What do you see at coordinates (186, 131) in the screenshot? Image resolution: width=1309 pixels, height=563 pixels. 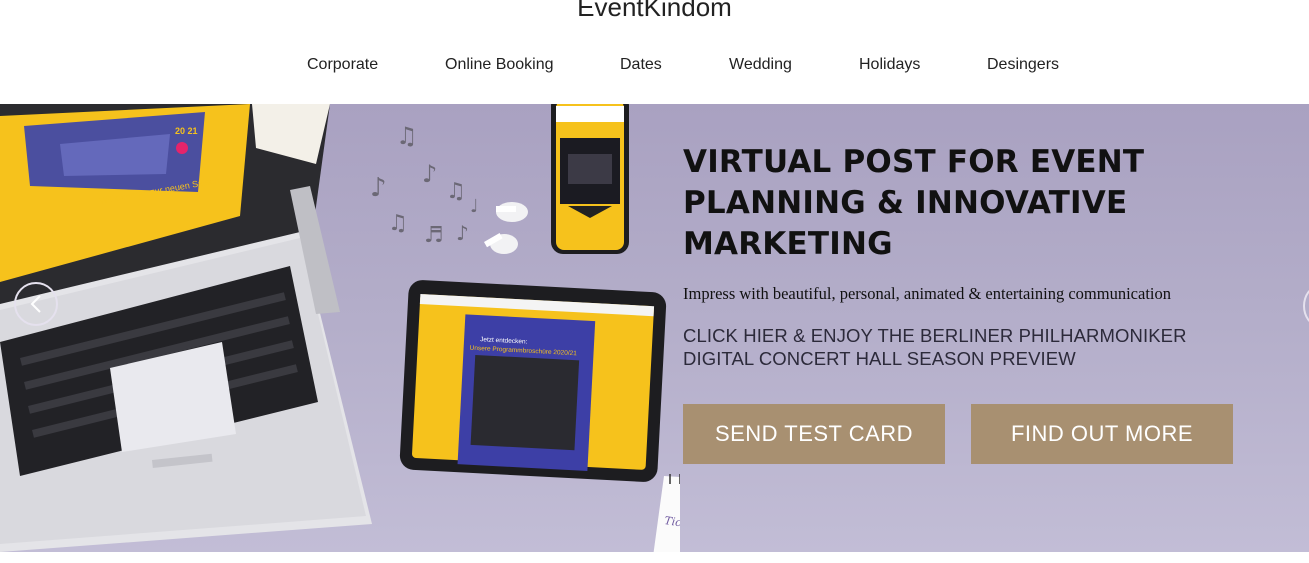 I see `laptop-year-badge: 20 21` at bounding box center [186, 131].